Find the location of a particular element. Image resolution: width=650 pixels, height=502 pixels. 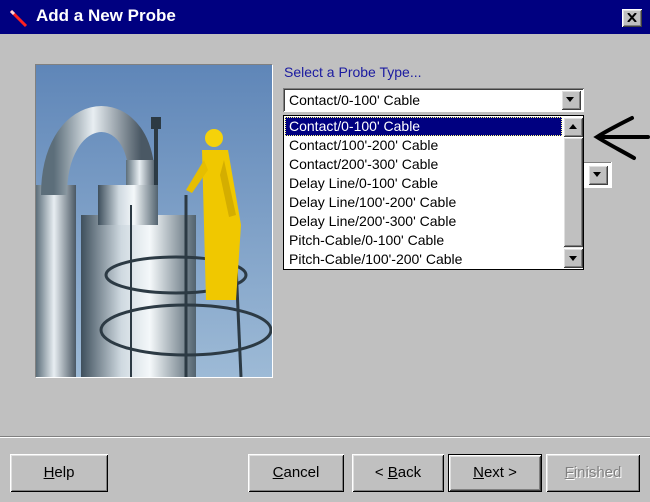

help-button: Help is located at coordinates (59, 473).